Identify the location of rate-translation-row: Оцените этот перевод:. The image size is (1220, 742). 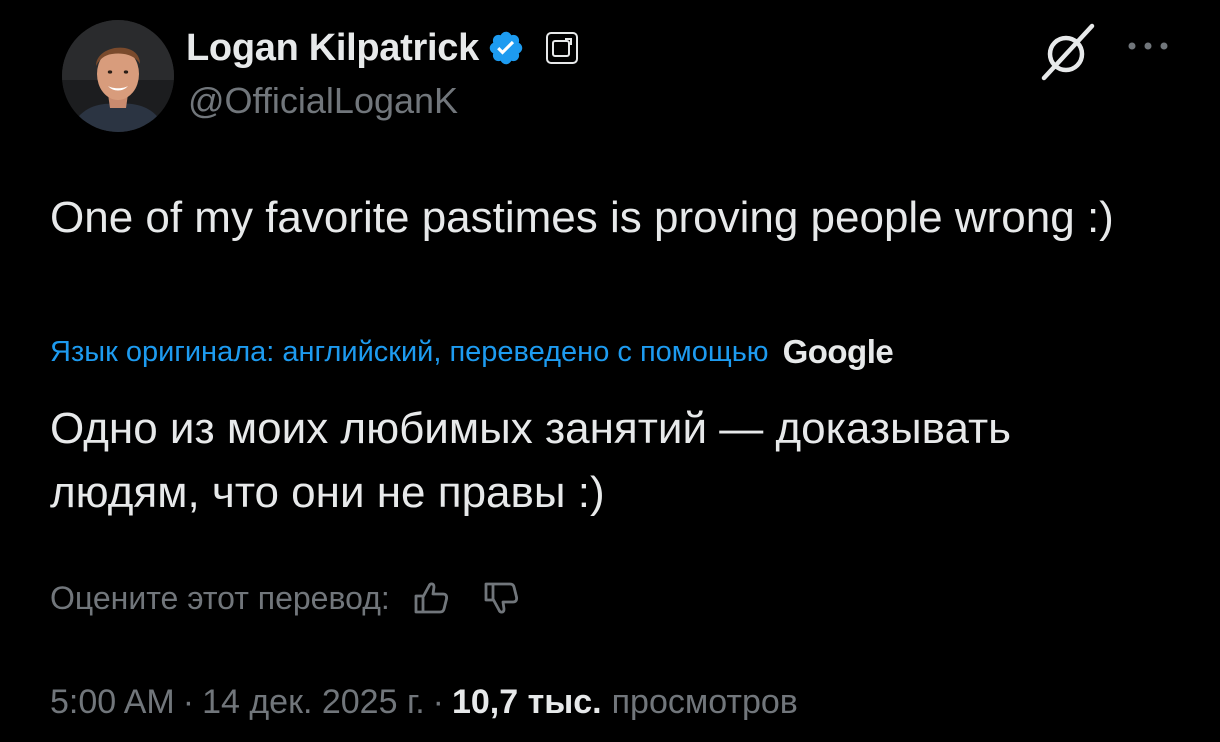
(286, 598).